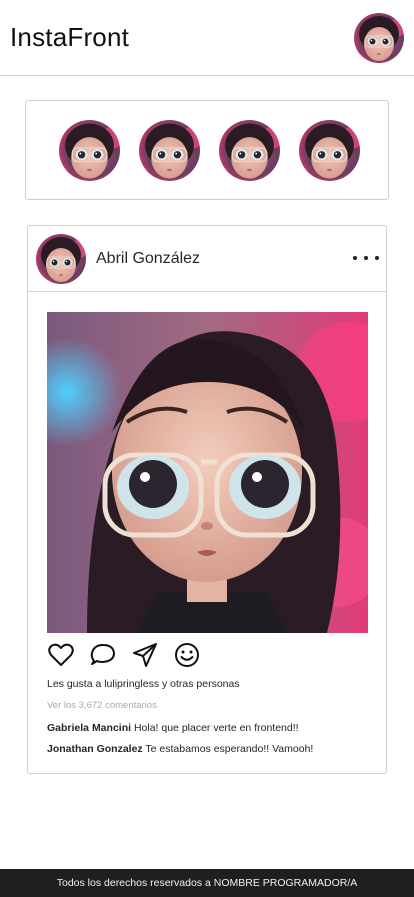  What do you see at coordinates (379, 38) in the screenshot?
I see `profile-avatar` at bounding box center [379, 38].